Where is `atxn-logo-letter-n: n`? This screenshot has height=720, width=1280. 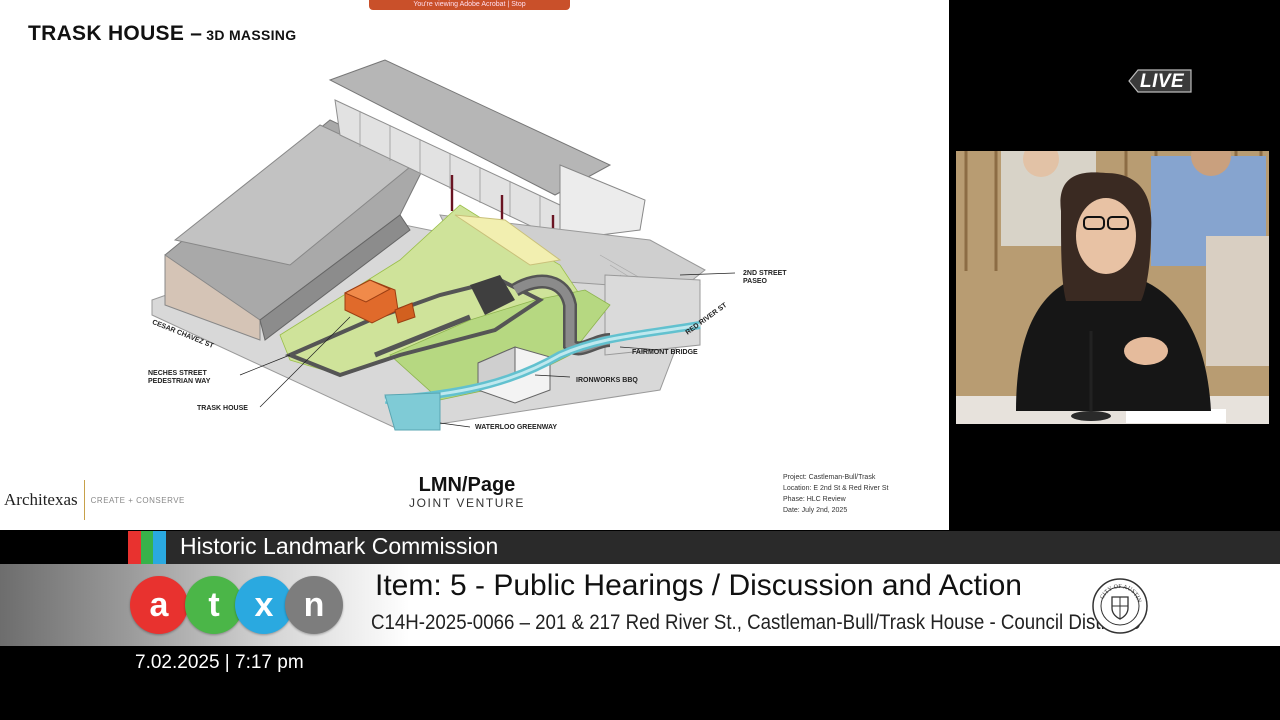 atxn-logo-letter-n: n is located at coordinates (314, 605).